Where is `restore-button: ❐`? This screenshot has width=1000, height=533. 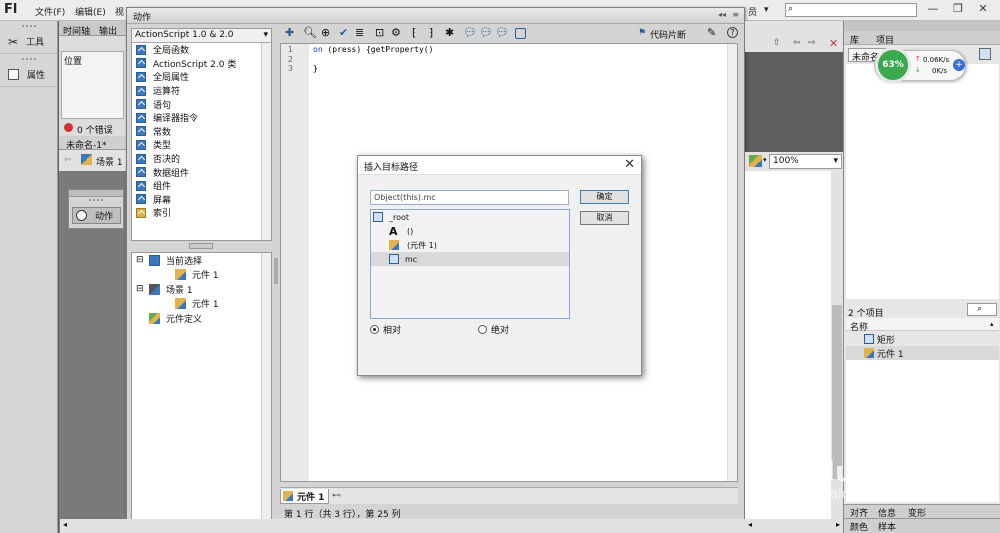
restore-button: ❐ is located at coordinates (958, 10).